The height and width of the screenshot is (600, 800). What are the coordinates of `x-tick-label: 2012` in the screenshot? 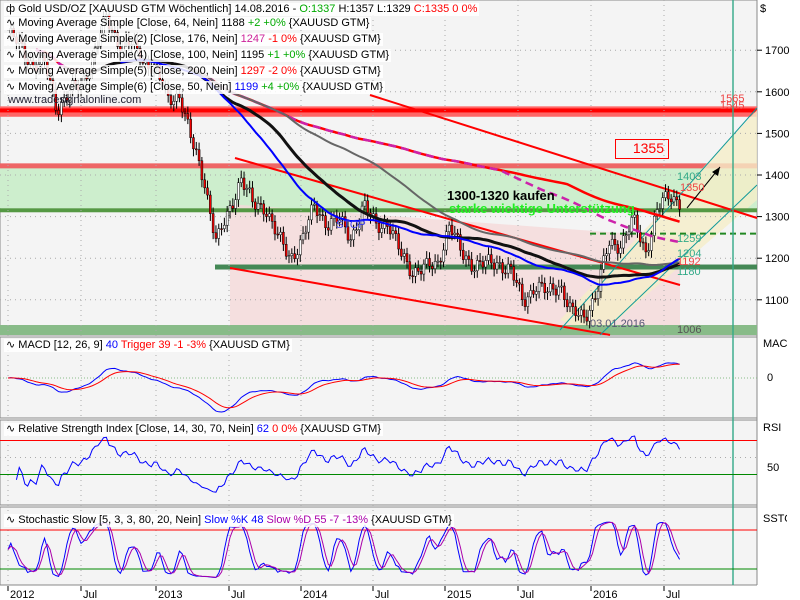 It's located at (22, 594).